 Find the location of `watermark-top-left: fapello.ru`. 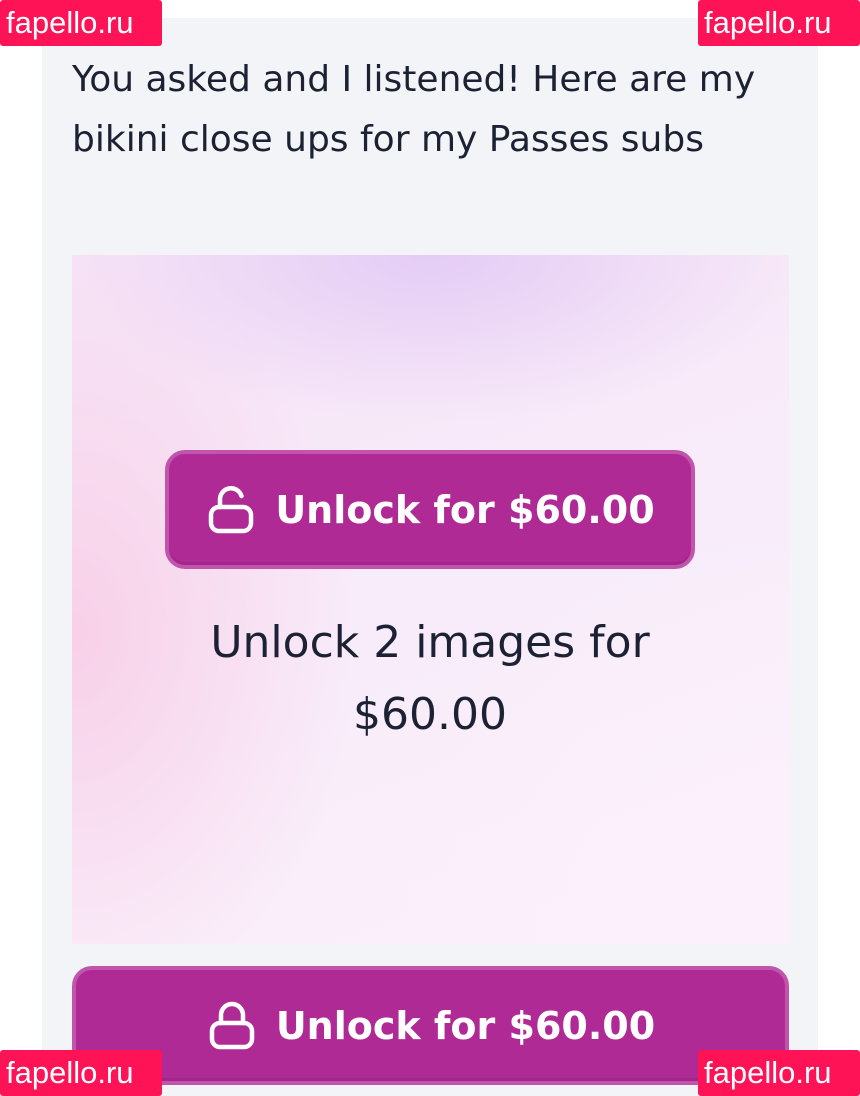

watermark-top-left: fapello.ru is located at coordinates (81, 23).